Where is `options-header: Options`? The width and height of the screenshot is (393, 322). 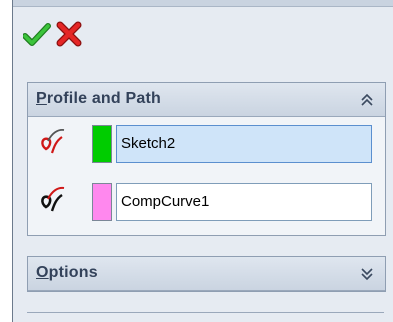
options-header: Options is located at coordinates (206, 274).